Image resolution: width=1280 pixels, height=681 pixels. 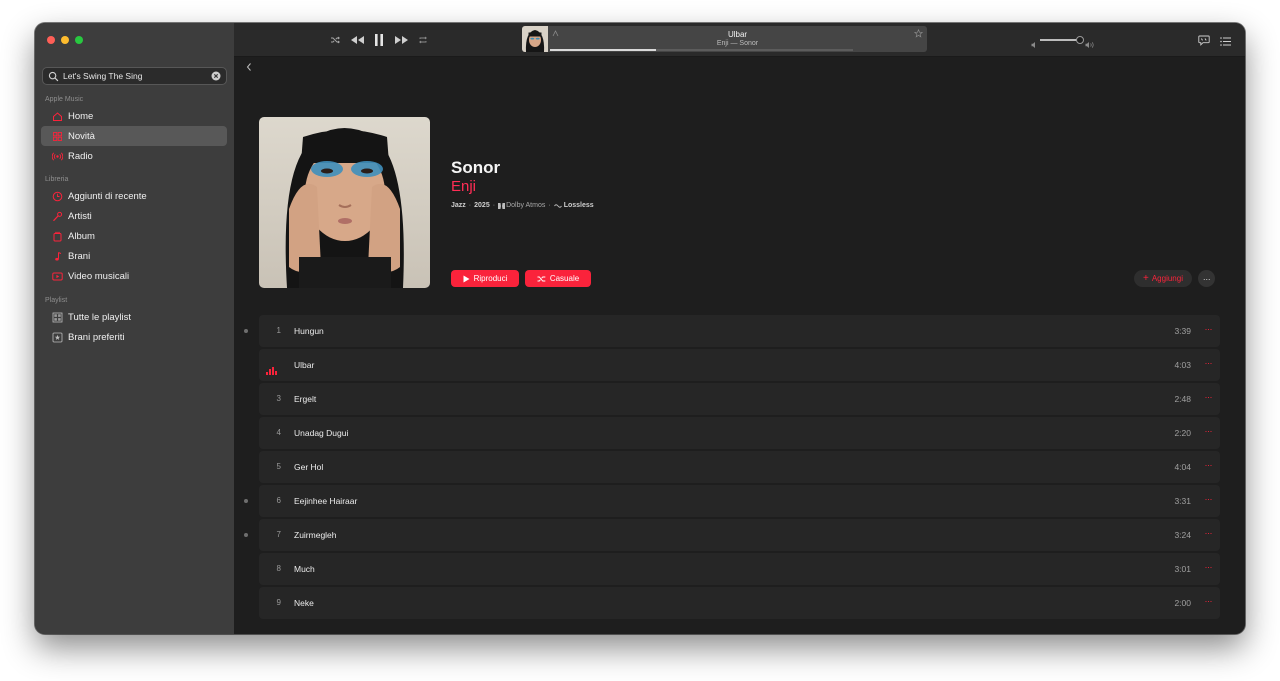 What do you see at coordinates (578, 205) in the screenshot?
I see `lossless-label: Lossless` at bounding box center [578, 205].